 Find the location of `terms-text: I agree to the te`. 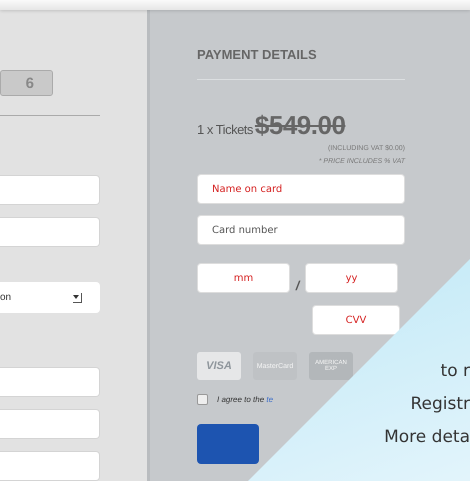

terms-text: I agree to the te is located at coordinates (245, 399).